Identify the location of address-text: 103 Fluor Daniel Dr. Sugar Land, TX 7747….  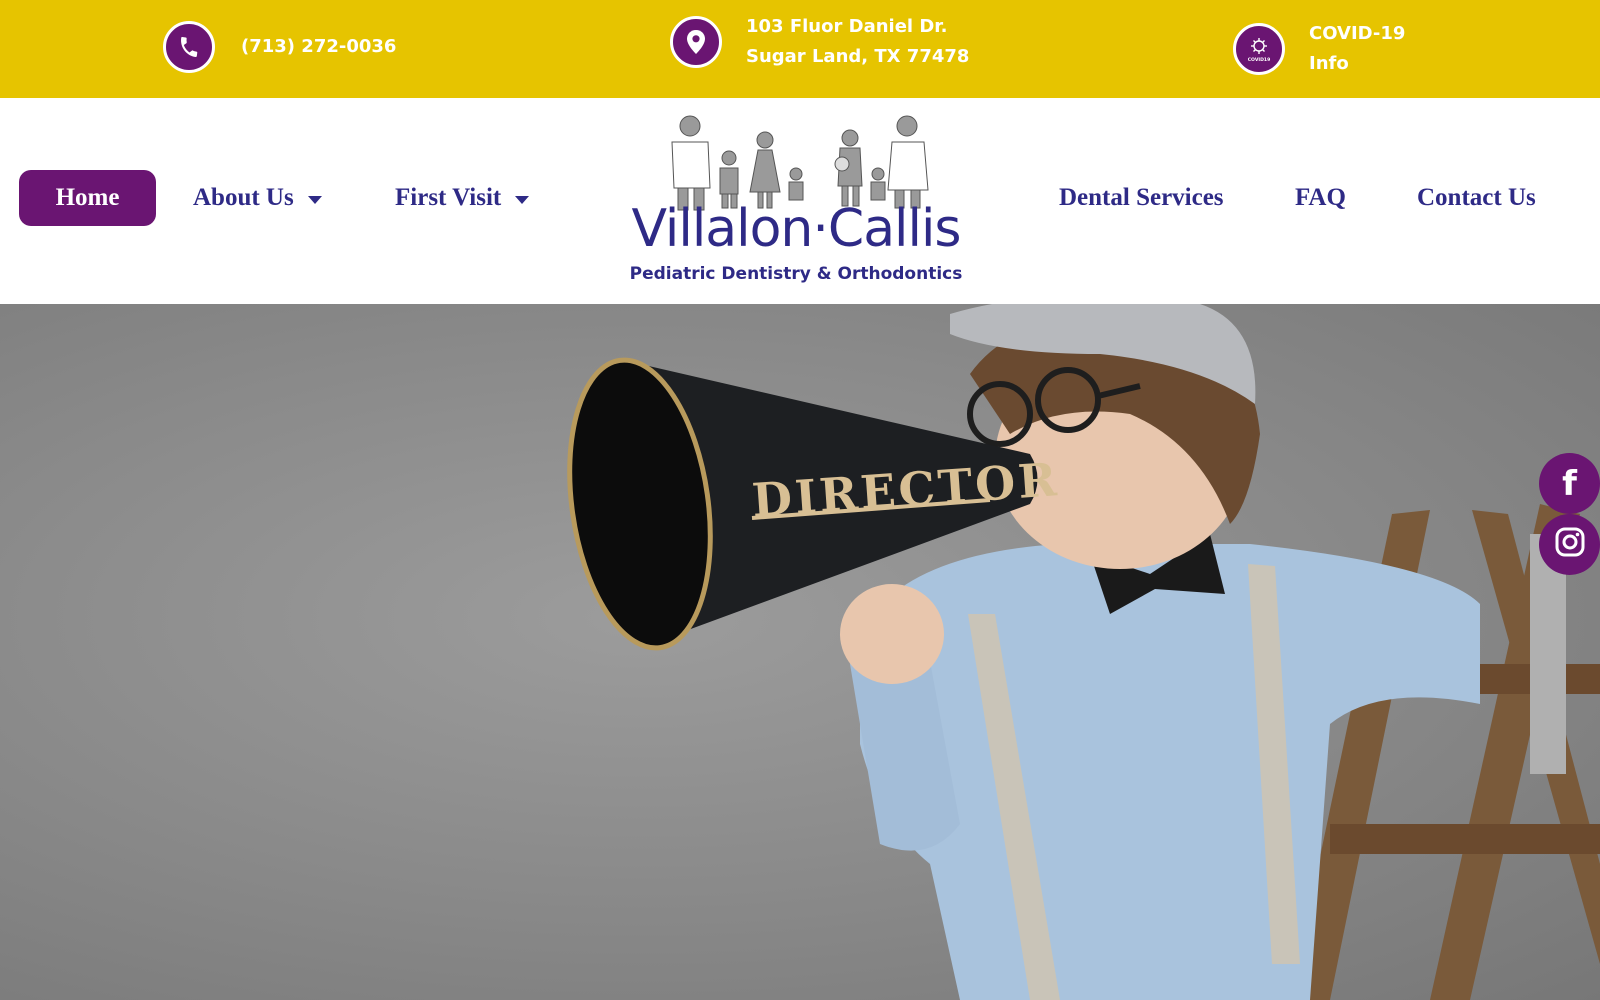
(857, 42).